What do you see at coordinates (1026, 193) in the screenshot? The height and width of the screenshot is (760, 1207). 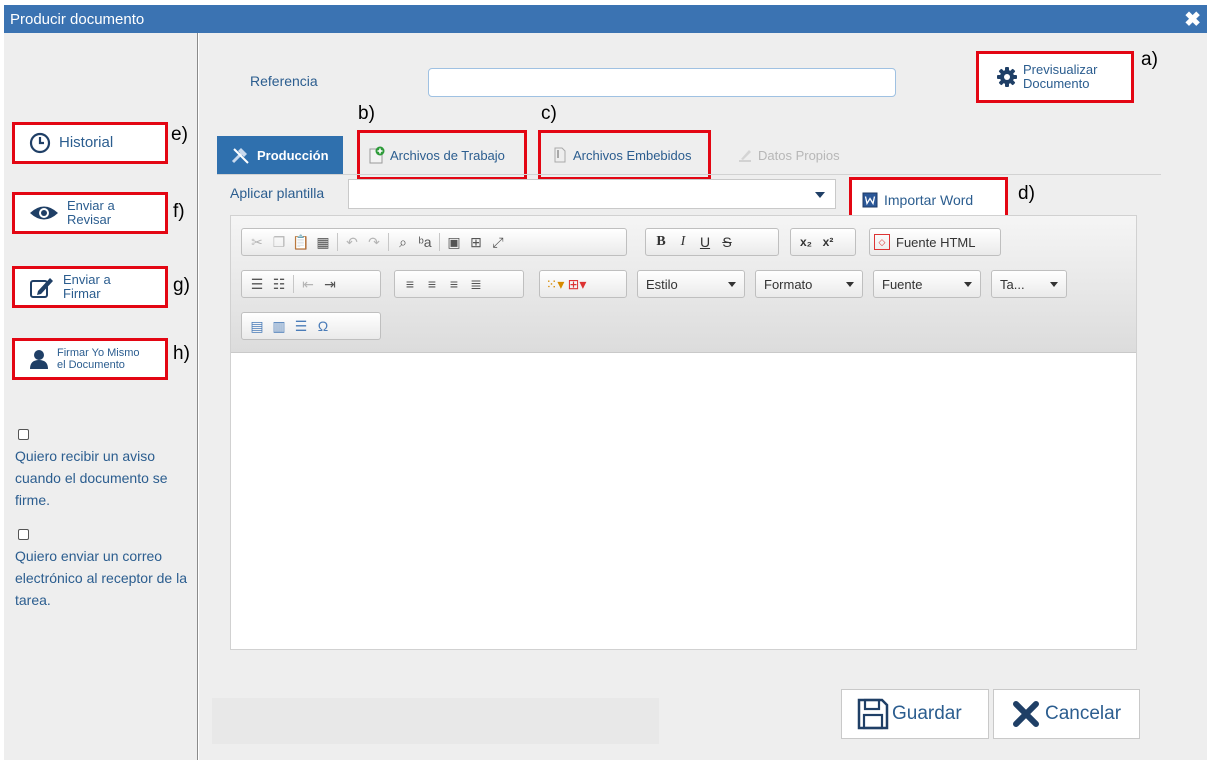 I see `annotation-d: d)` at bounding box center [1026, 193].